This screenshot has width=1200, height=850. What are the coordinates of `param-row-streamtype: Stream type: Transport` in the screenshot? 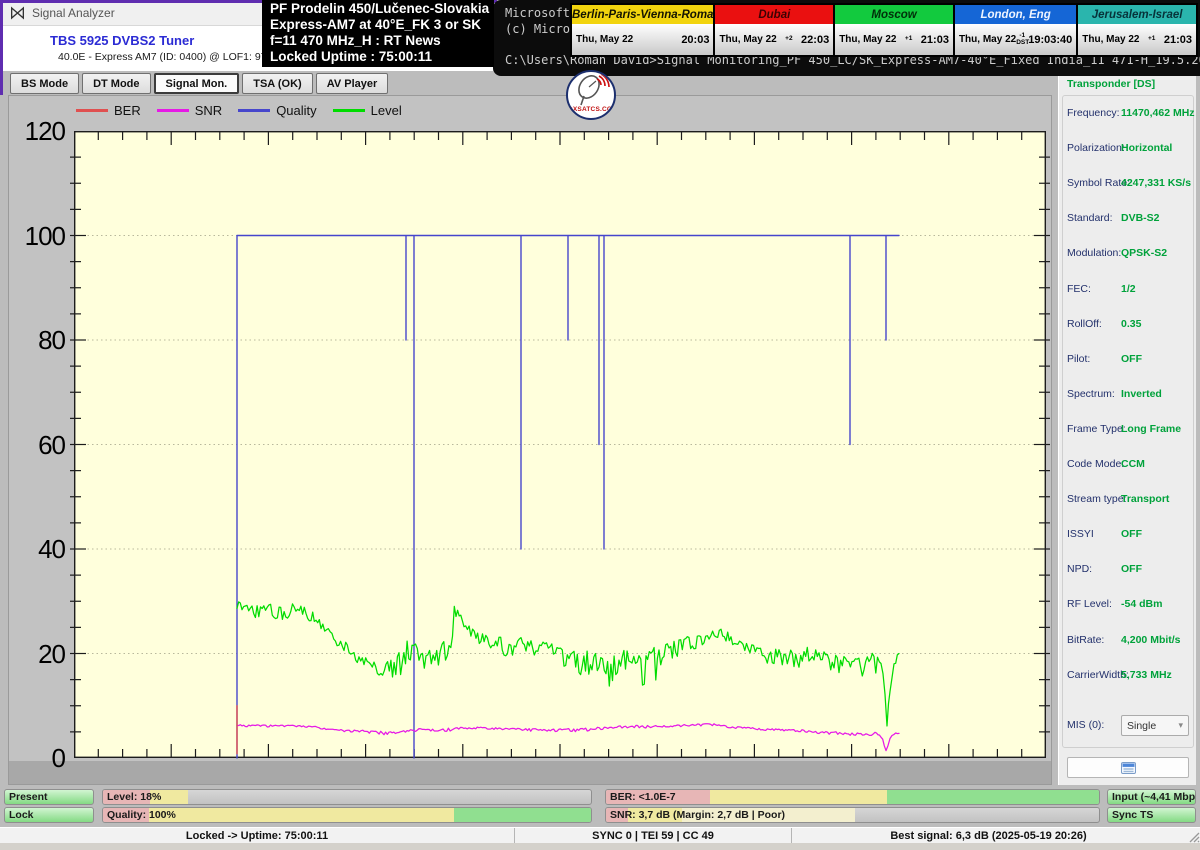 It's located at (1128, 500).